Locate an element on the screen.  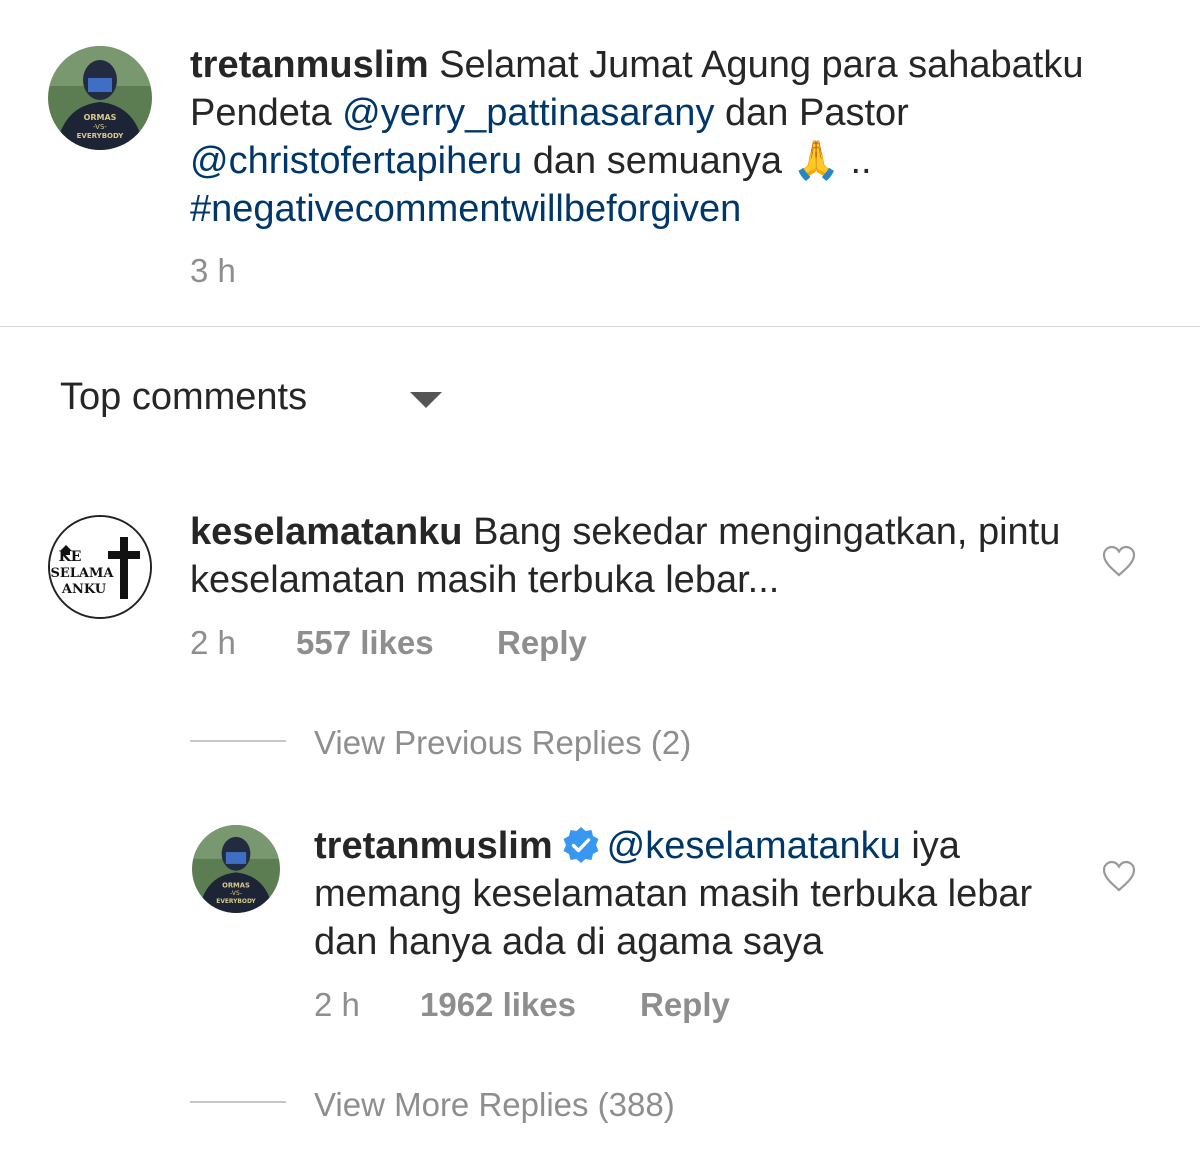
reply-username: tretanmuslim is located at coordinates (433, 846).